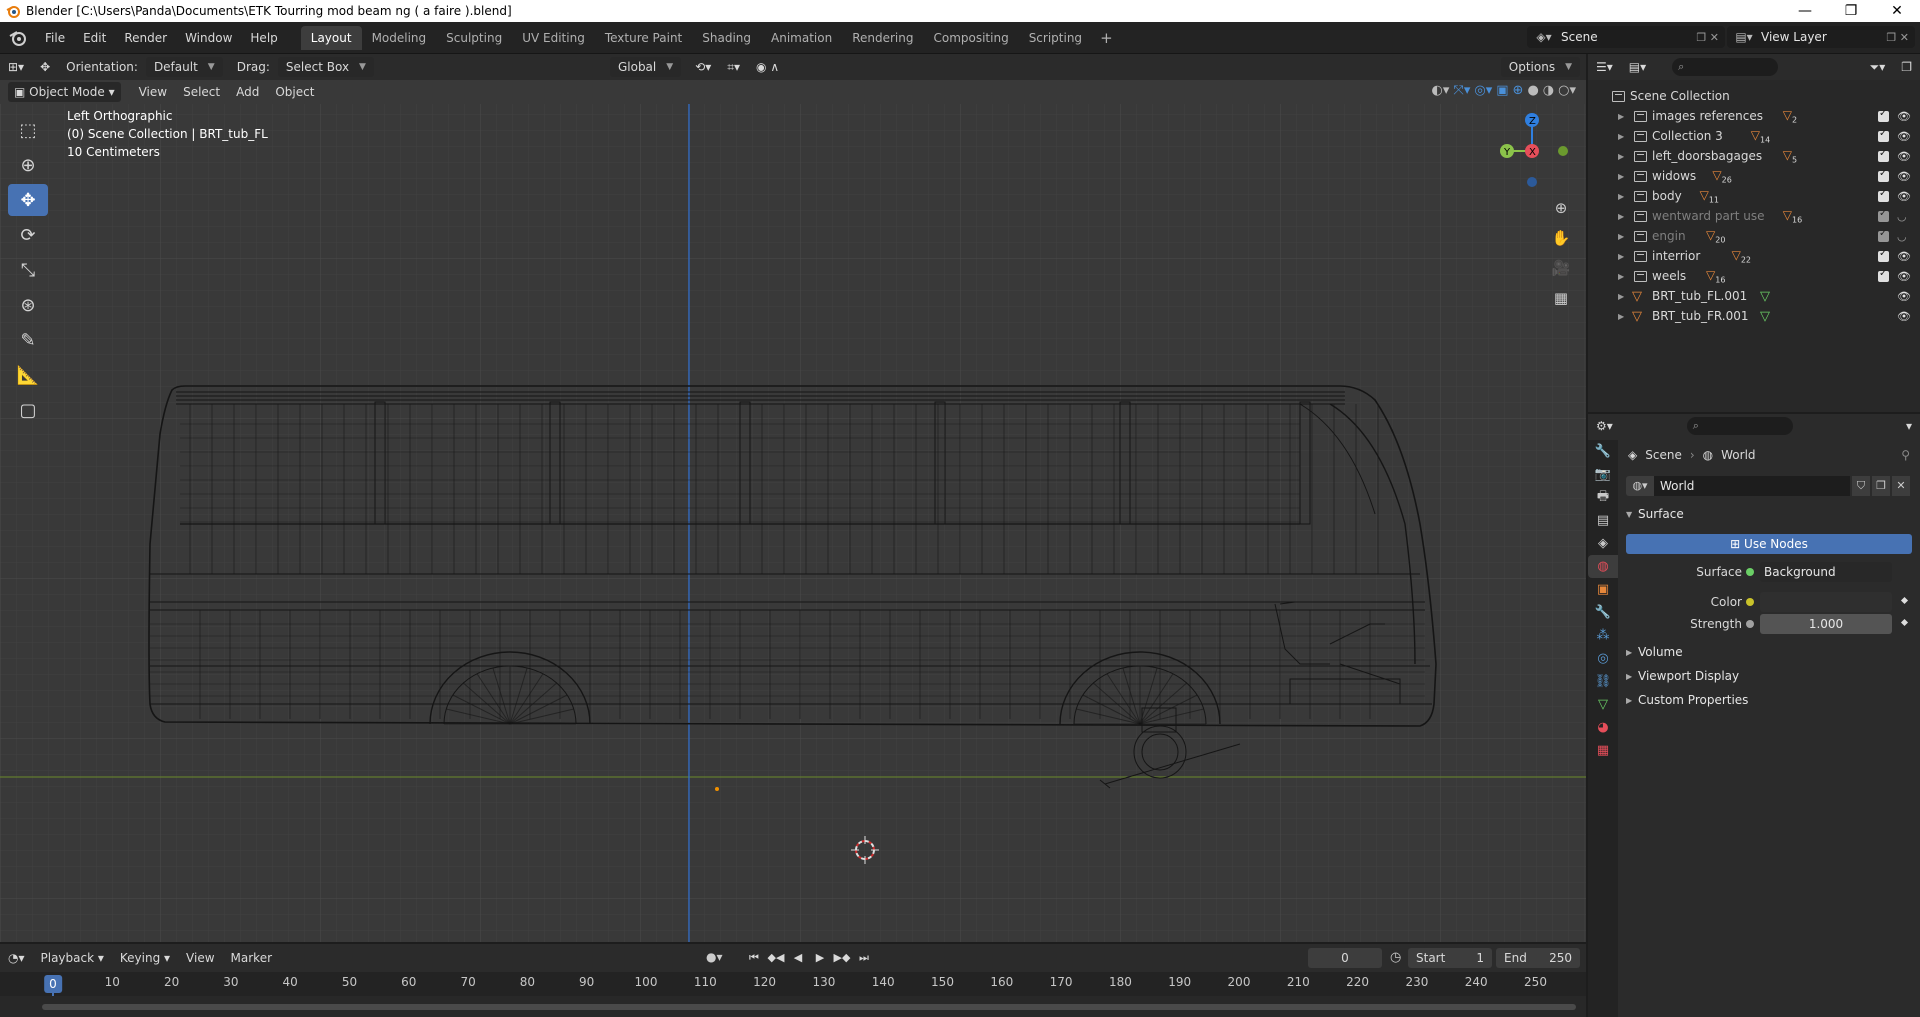 This screenshot has height=1017, width=1920. I want to click on mesh-data-icon: ▽, so click(1765, 296).